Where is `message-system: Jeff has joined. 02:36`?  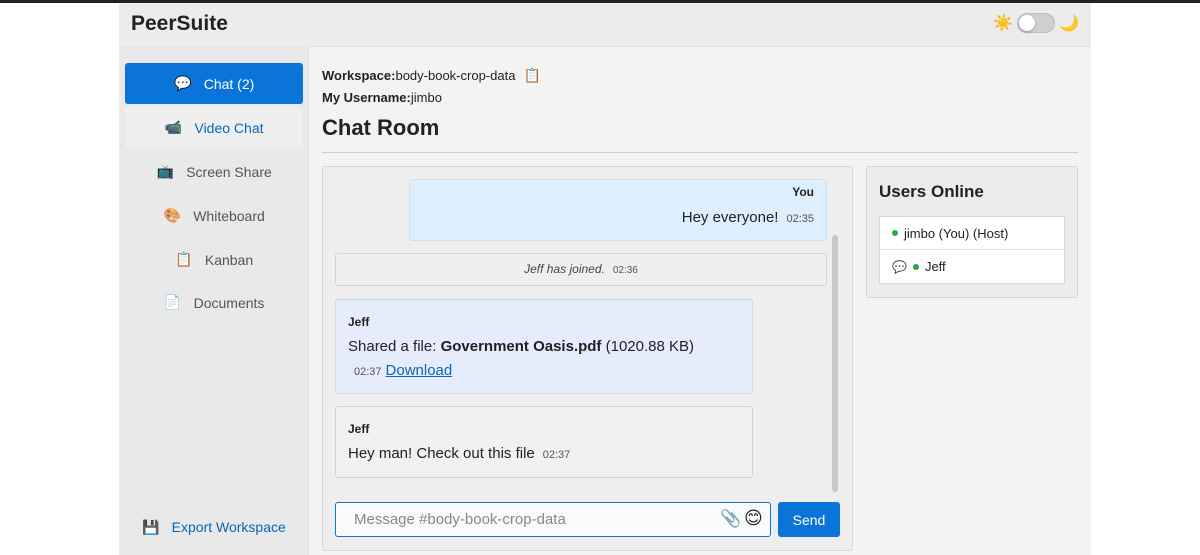
message-system: Jeff has joined. 02:36 is located at coordinates (581, 269).